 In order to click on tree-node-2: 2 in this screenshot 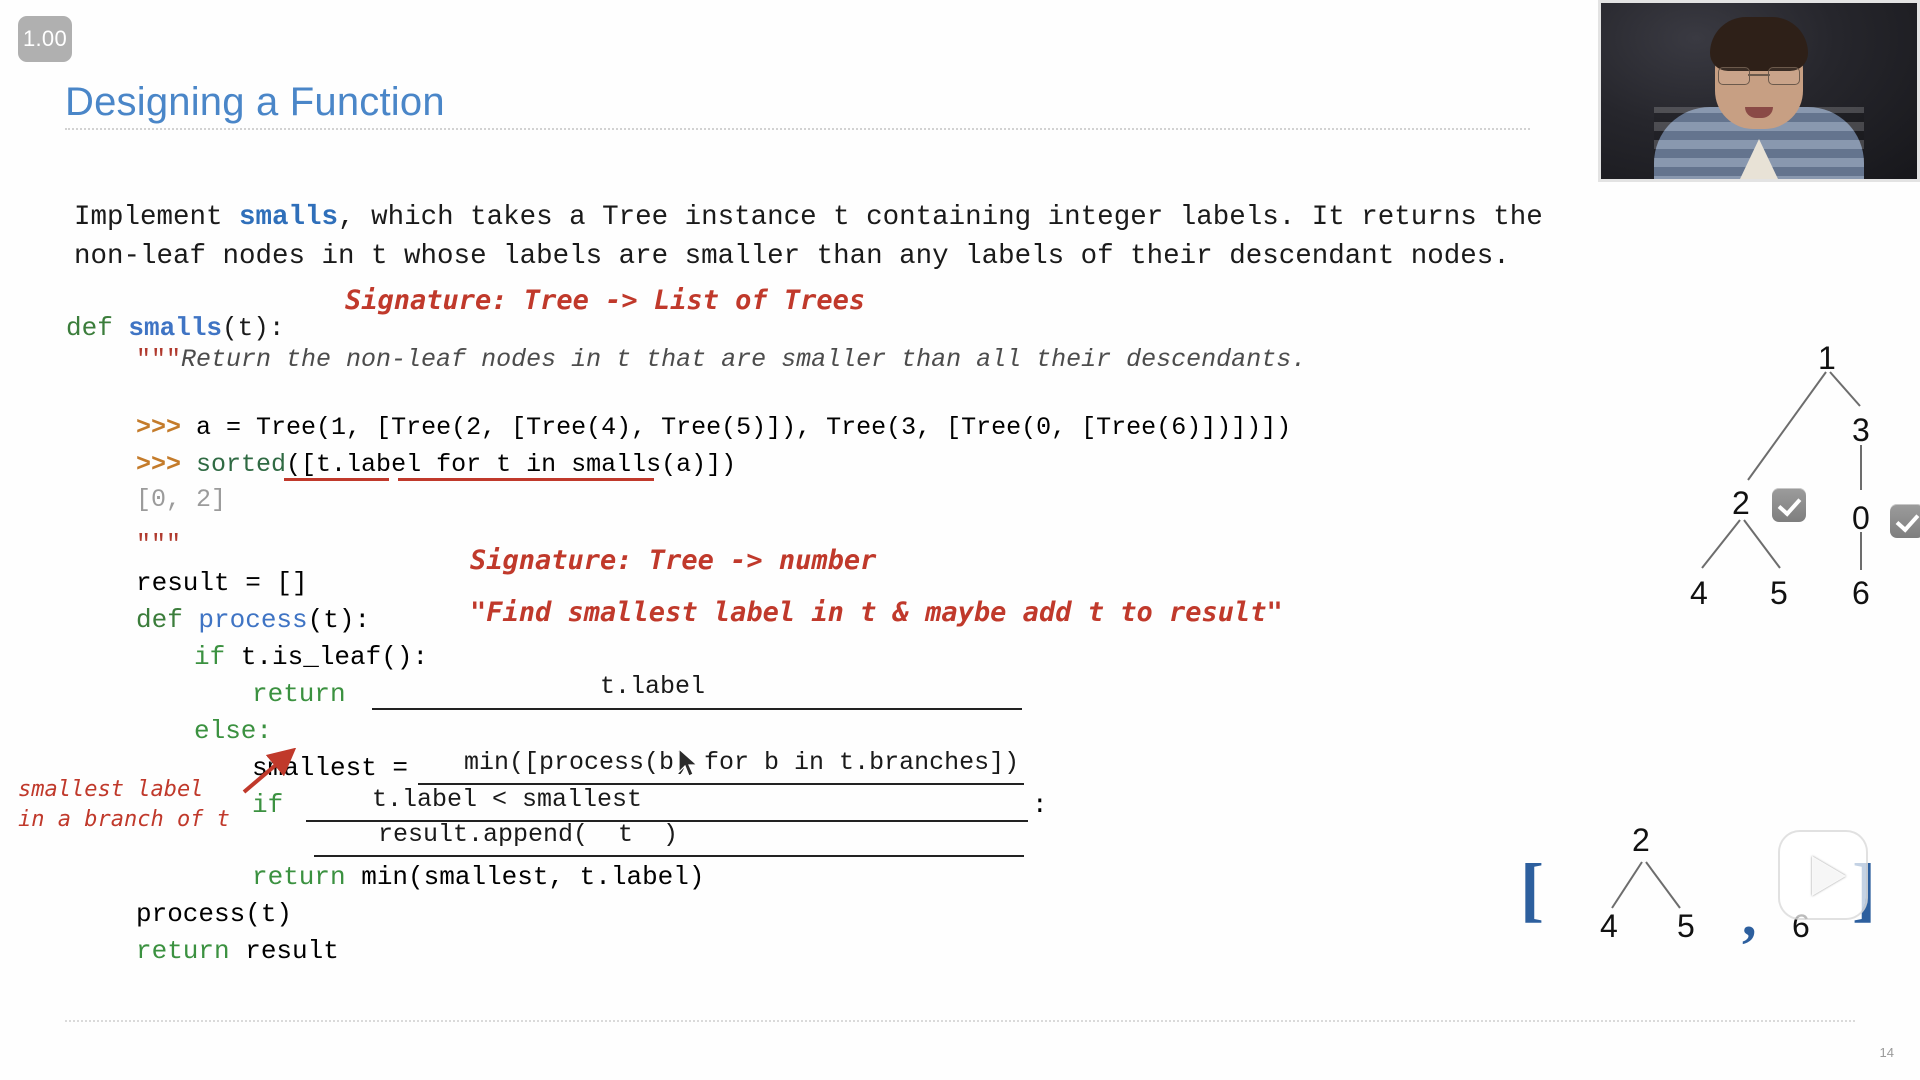, I will do `click(1741, 503)`.